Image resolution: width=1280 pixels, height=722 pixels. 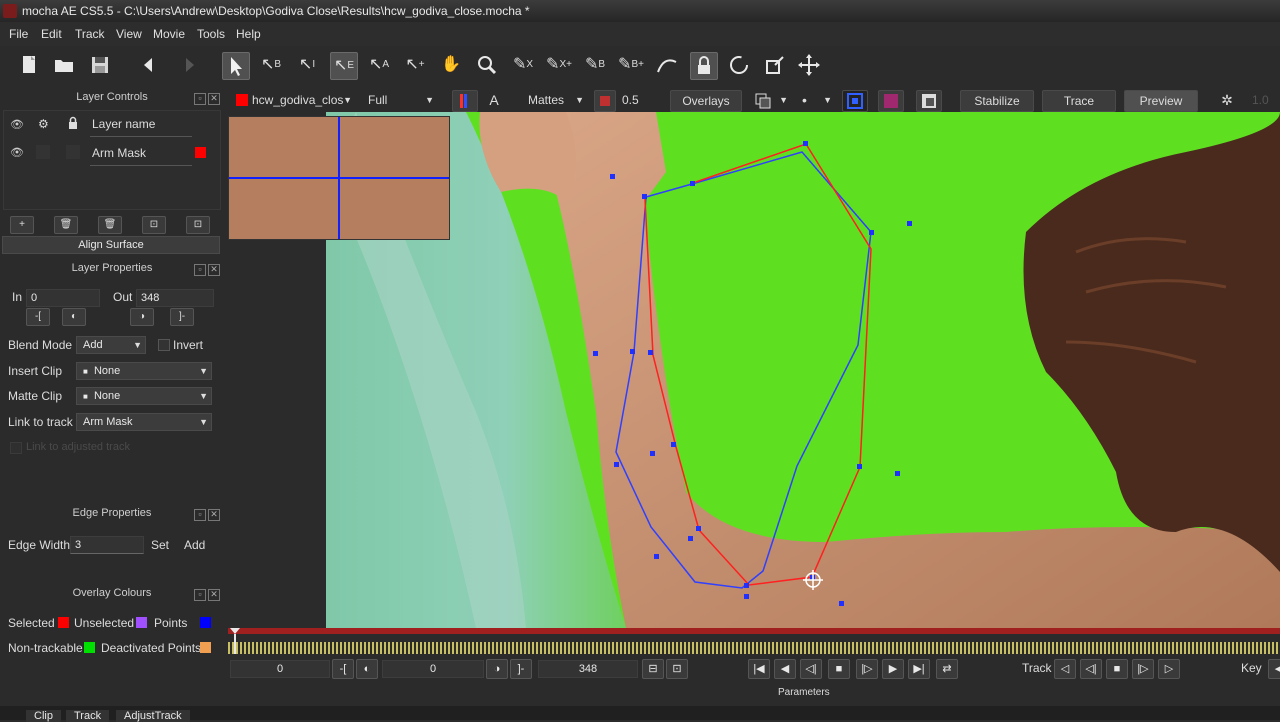 What do you see at coordinates (43, 124) in the screenshot?
I see `gear-icon: ⚙` at bounding box center [43, 124].